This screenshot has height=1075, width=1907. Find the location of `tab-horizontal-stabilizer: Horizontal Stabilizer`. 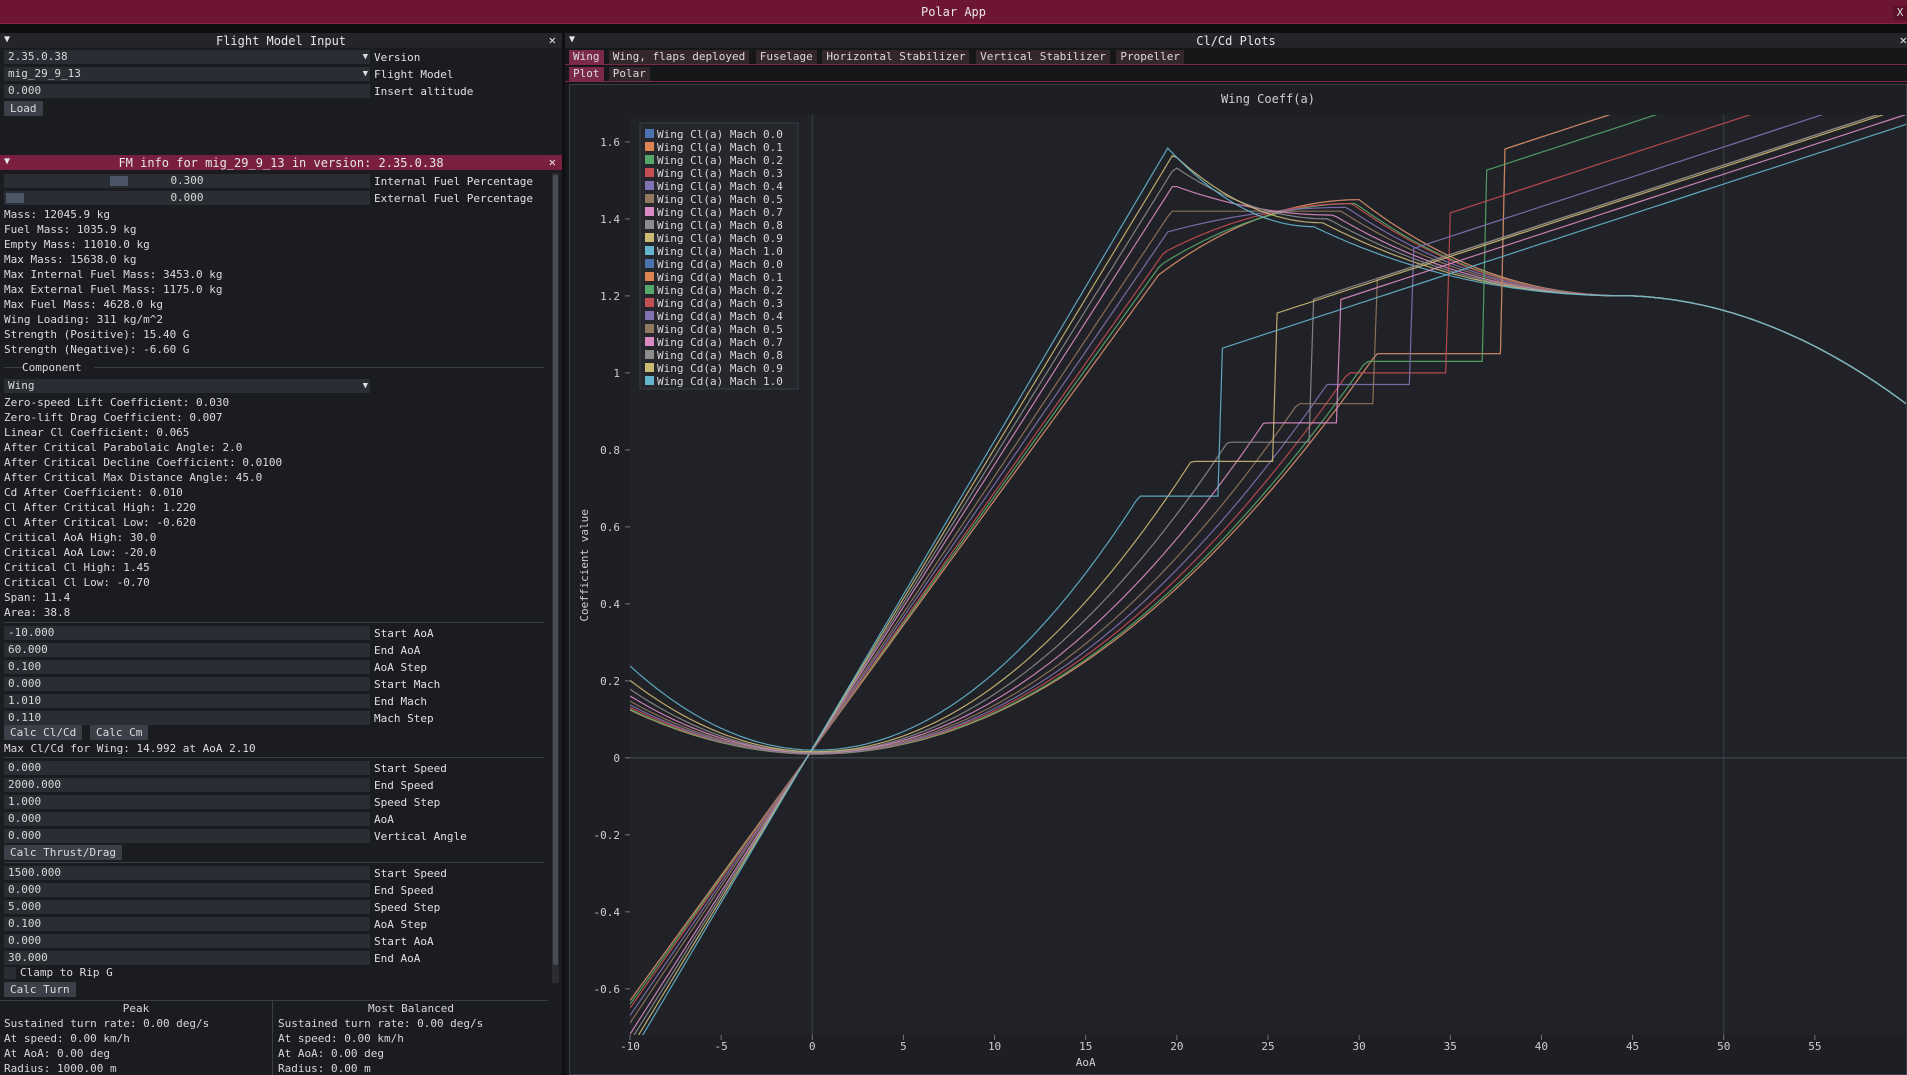

tab-horizontal-stabilizer: Horizontal Stabilizer is located at coordinates (896, 57).